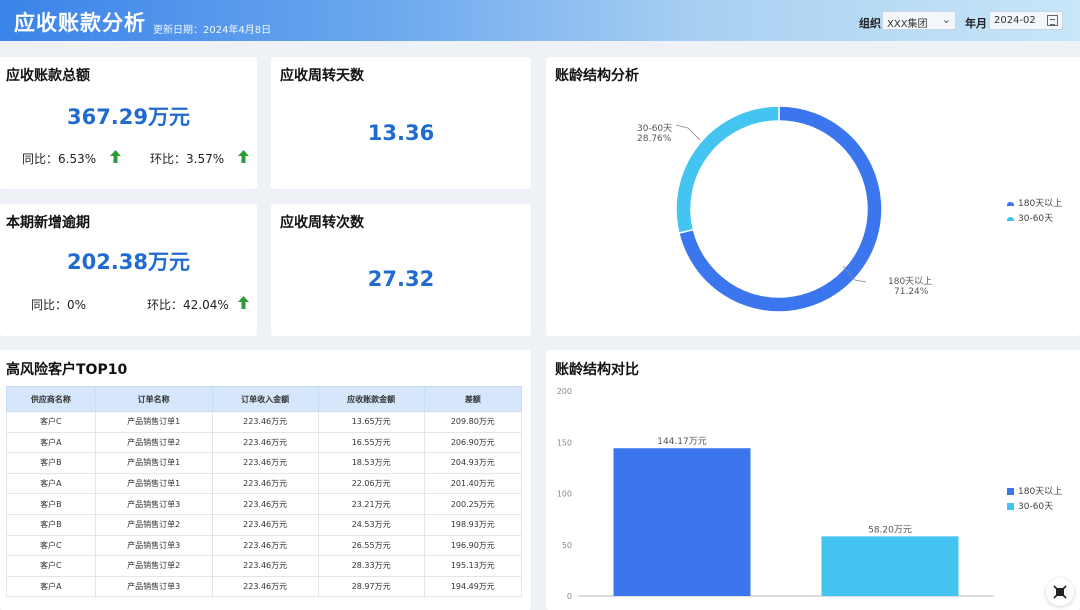  What do you see at coordinates (59, 305) in the screenshot?
I see `kpi-overdue-yoy: 同比：0%` at bounding box center [59, 305].